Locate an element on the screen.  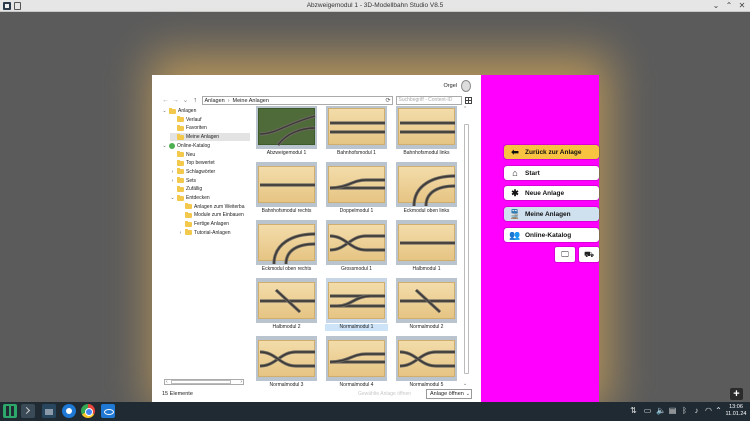
layout-tile: Normalmodul 3 is located at coordinates (286, 361).